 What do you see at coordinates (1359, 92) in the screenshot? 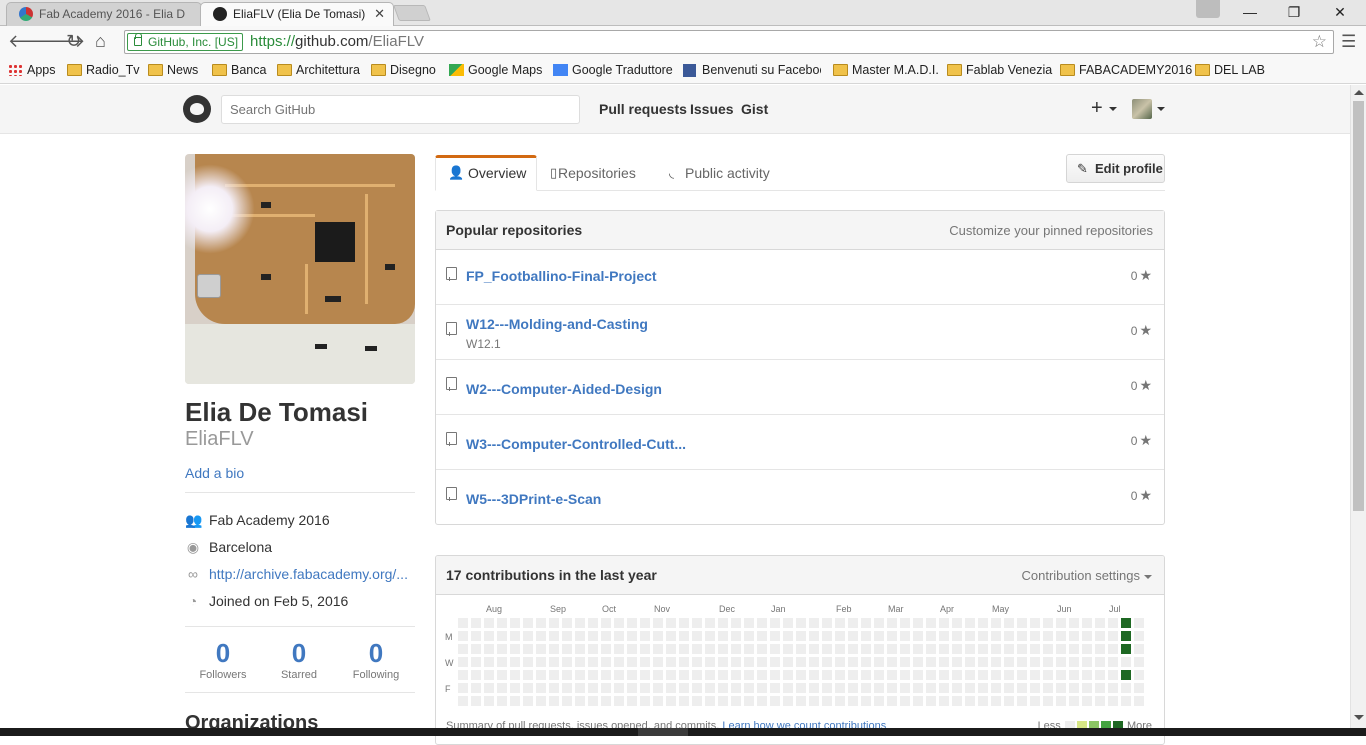
I see `scroll-up-arrow-icon` at bounding box center [1359, 92].